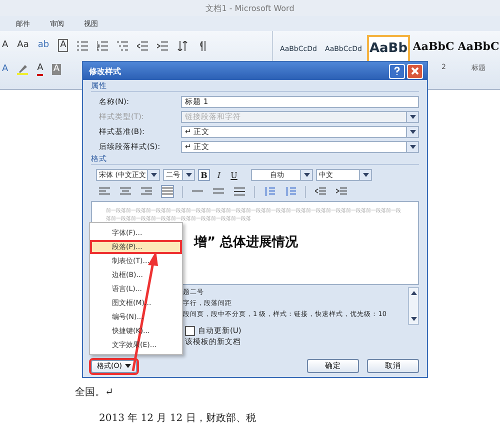 The height and width of the screenshot is (447, 500). I want to click on highlighter-icon, so click(22, 69).